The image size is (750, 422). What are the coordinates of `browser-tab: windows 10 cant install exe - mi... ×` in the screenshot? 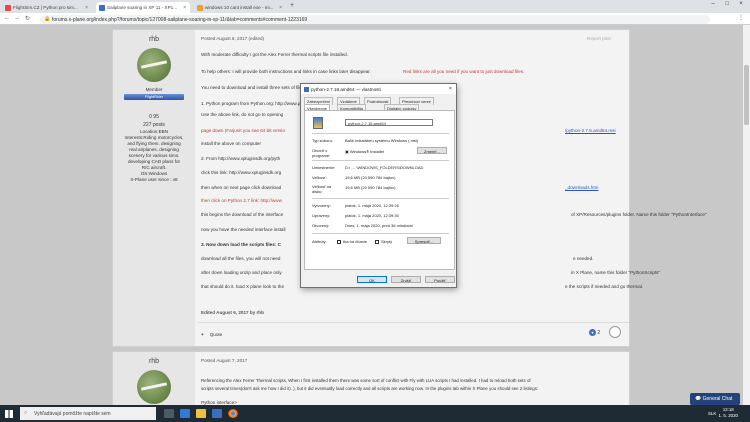 It's located at (240, 7).